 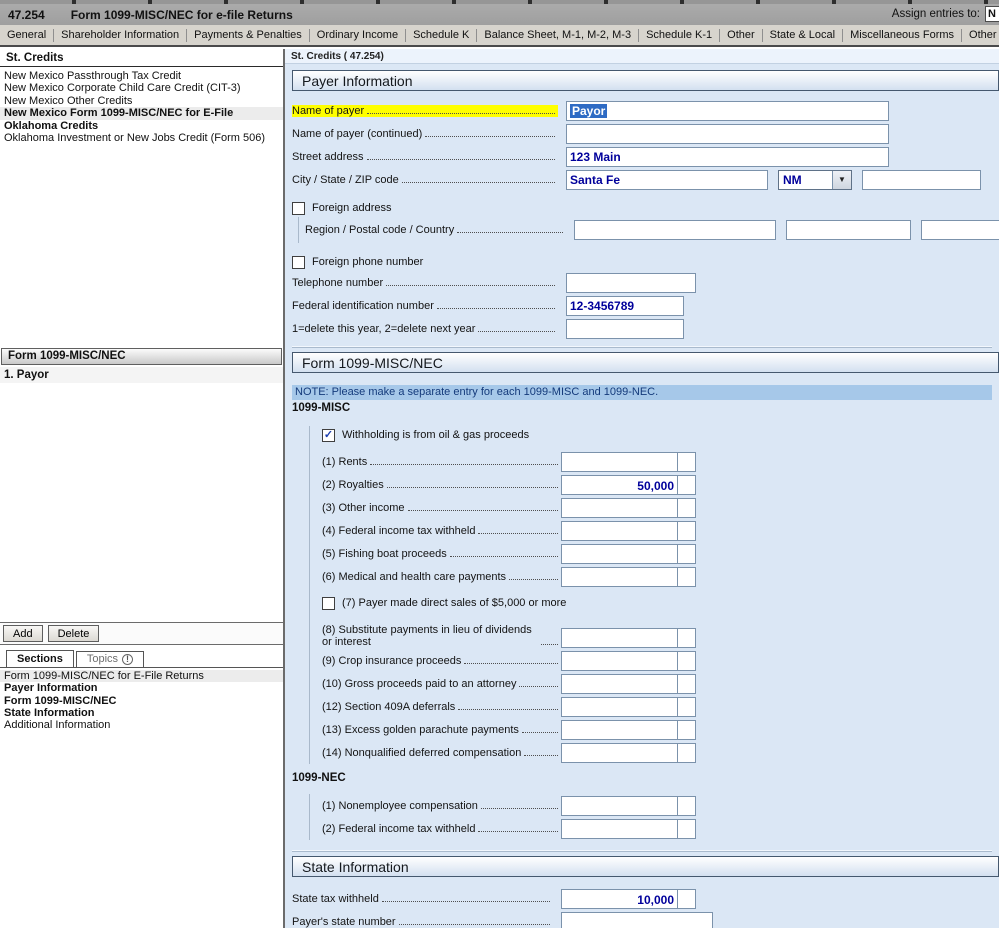 I want to click on sections-item-form-1099: Form 1099-MISC/NEC, so click(x=141, y=701).